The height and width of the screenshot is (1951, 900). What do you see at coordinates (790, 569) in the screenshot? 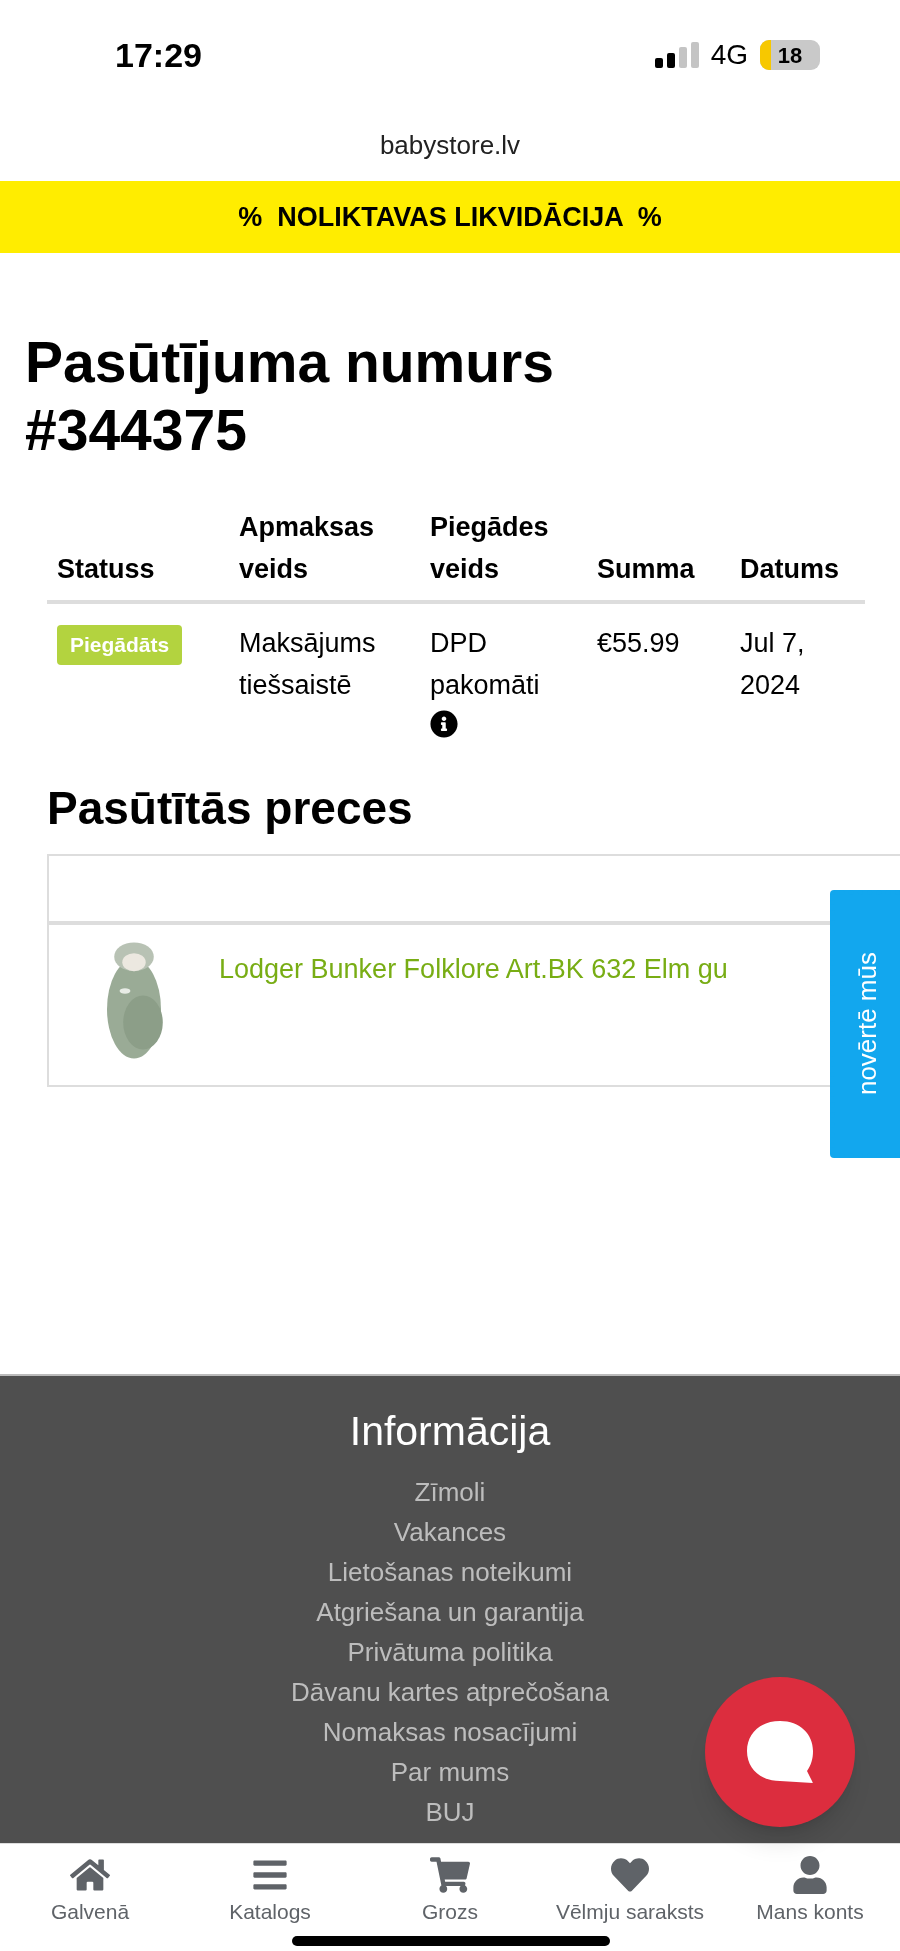
I see `column-header: Datums` at bounding box center [790, 569].